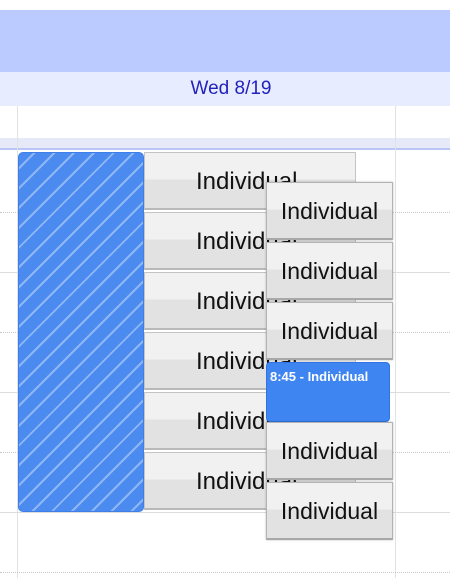 The width and height of the screenshot is (450, 578). Describe the element at coordinates (395, 342) in the screenshot. I see `column-divider` at that location.